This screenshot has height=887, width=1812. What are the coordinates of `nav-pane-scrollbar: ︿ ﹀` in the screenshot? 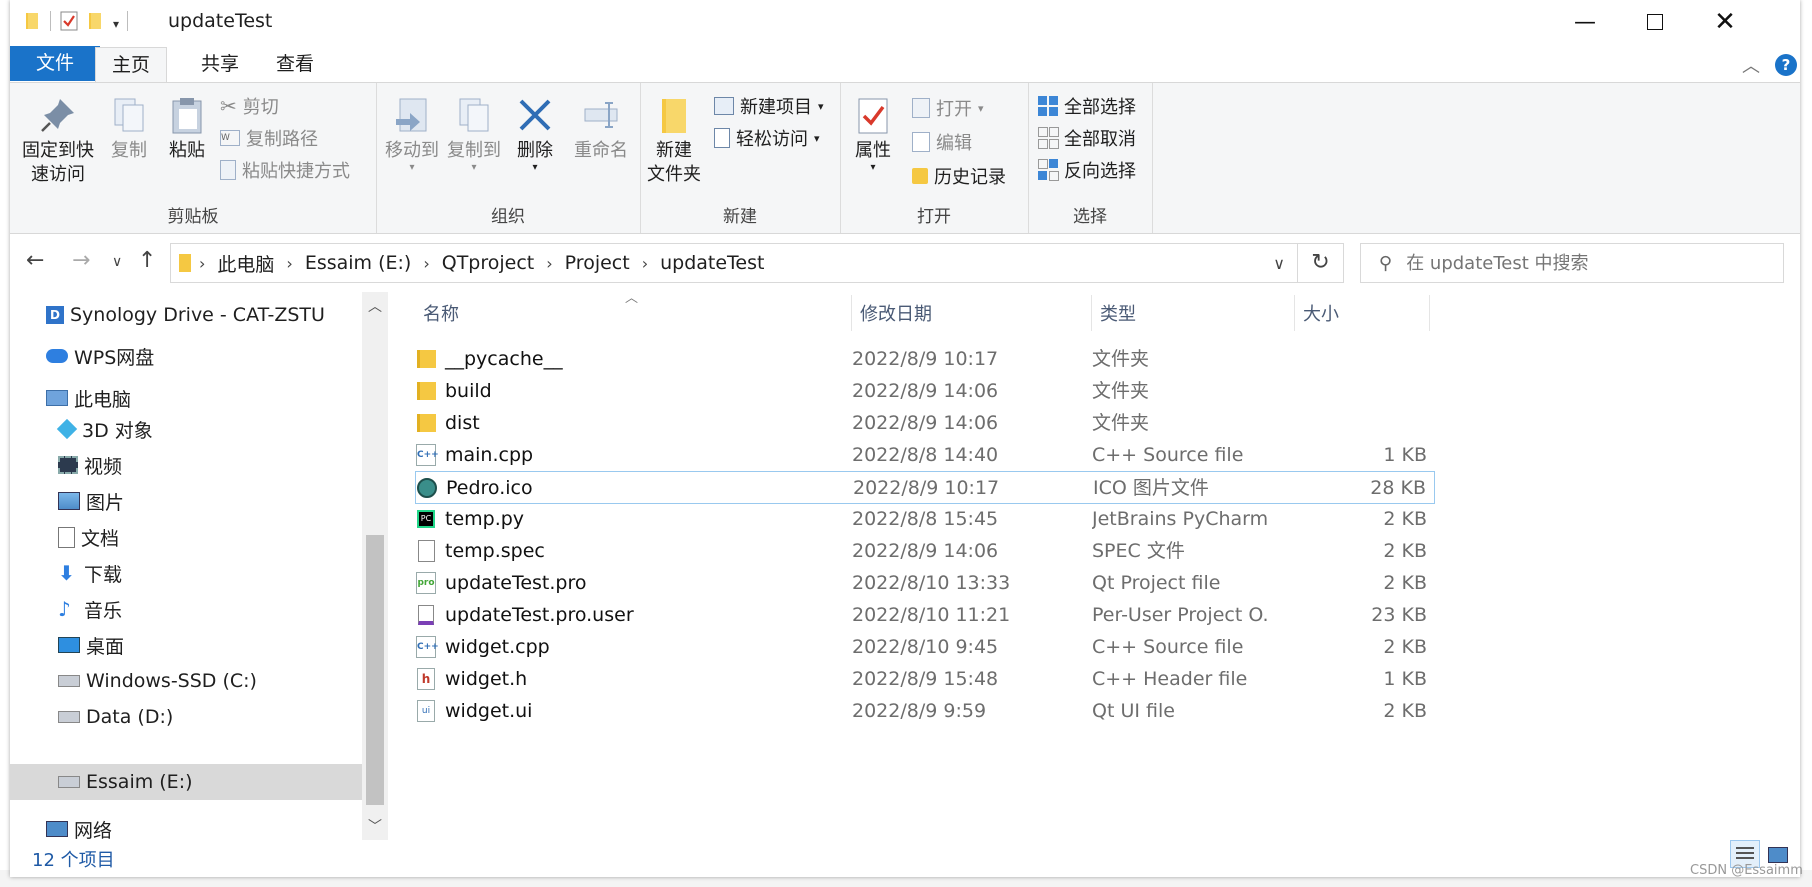 It's located at (375, 566).